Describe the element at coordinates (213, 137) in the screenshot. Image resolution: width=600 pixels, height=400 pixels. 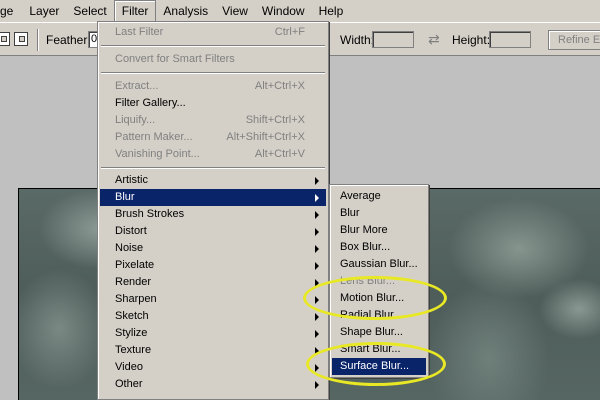
I see `menu-item-pattern-maker: Pattern Maker... Alt+Shift+Ctrl+X` at that location.